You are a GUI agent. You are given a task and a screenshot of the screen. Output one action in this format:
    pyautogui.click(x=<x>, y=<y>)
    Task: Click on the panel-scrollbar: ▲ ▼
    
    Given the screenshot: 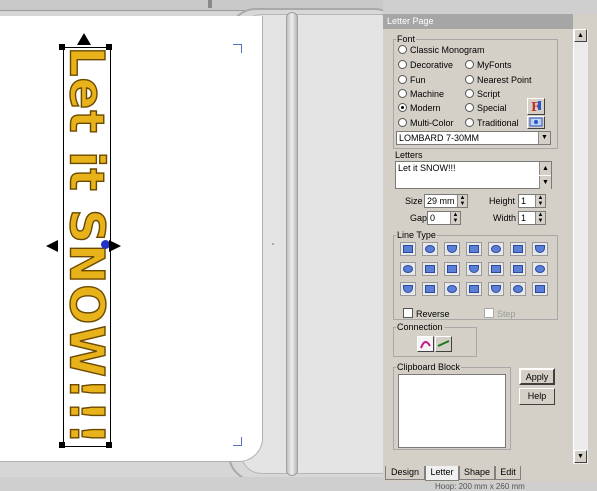 What is the action you would take?
    pyautogui.click(x=580, y=246)
    